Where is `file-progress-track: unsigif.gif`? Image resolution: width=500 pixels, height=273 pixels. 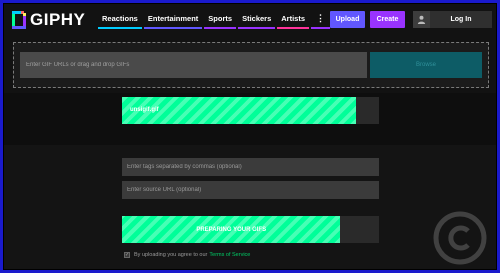 file-progress-track: unsigif.gif is located at coordinates (250, 110).